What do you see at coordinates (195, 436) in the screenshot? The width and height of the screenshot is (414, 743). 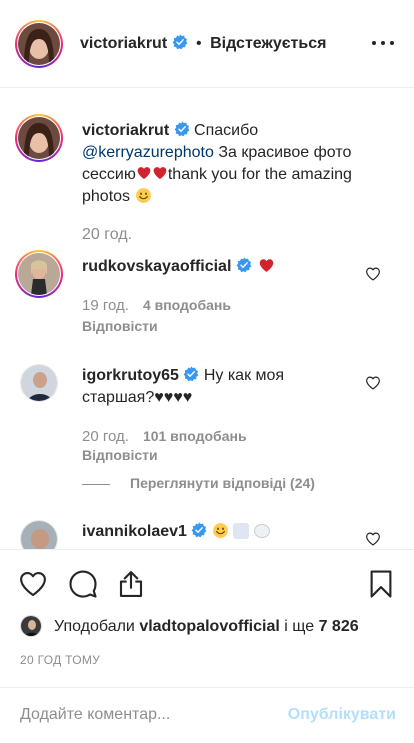 I see `comment-likes: 101 вподобань` at bounding box center [195, 436].